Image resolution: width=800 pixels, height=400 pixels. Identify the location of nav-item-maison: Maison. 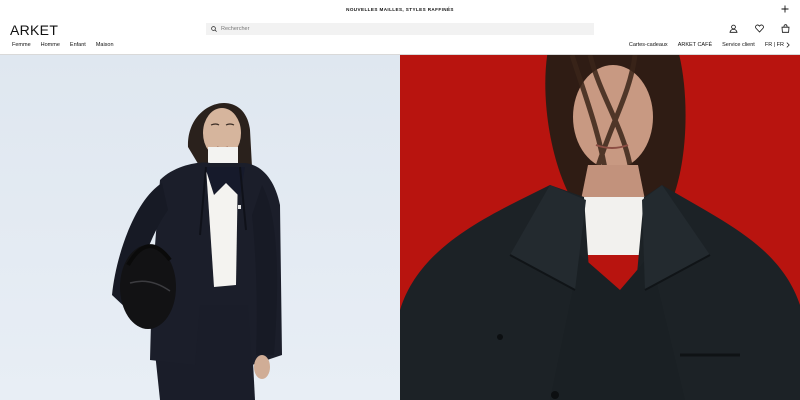
(105, 45).